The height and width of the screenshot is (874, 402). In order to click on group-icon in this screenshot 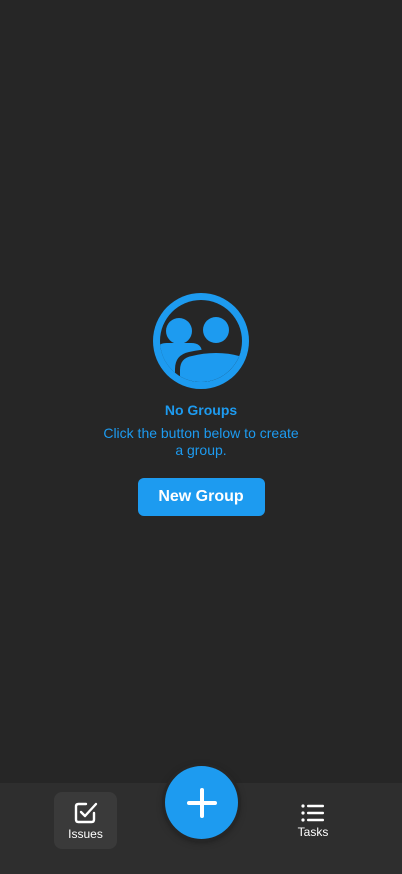, I will do `click(201, 341)`.